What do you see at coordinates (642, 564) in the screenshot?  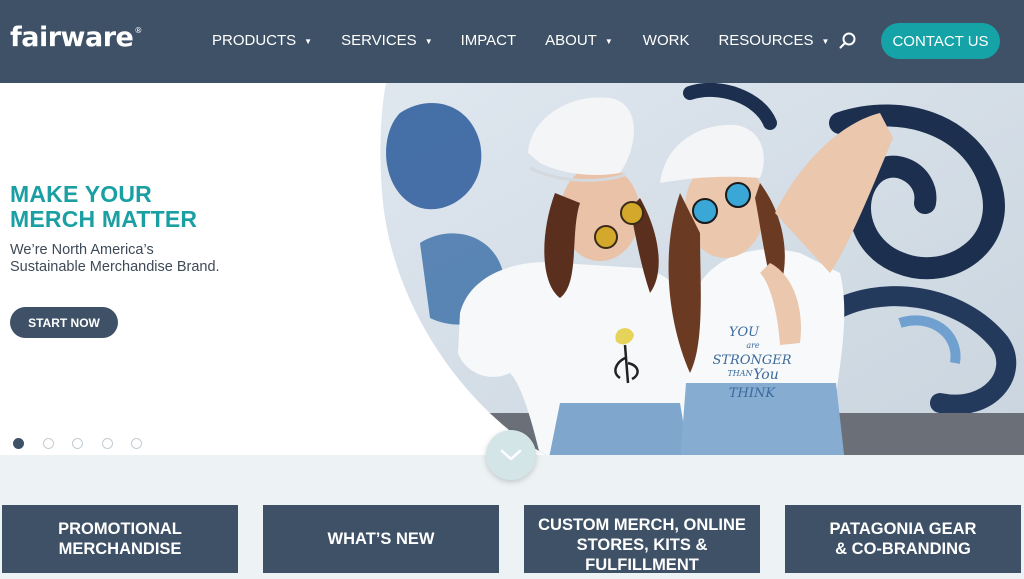 I see `tile-label-line-3: FULFILLMENT` at bounding box center [642, 564].